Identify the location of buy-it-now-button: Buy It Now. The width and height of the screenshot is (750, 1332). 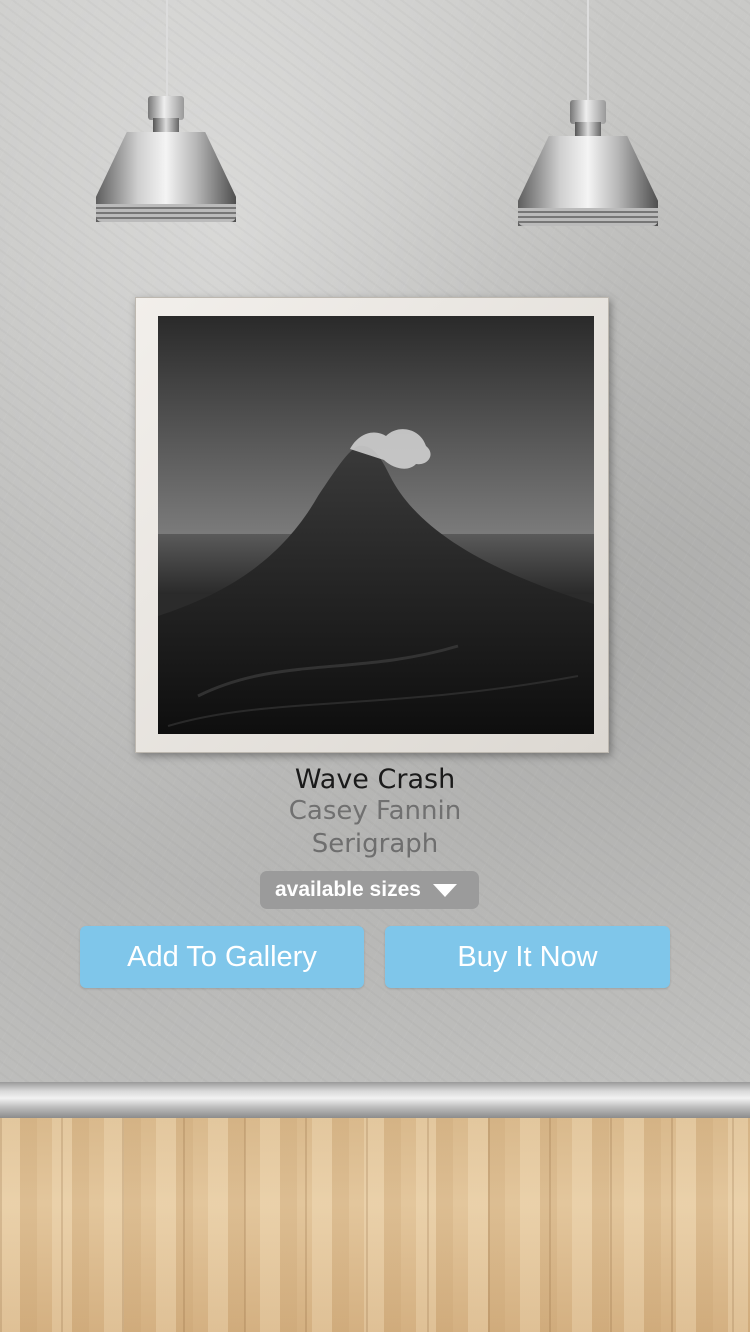
(527, 957).